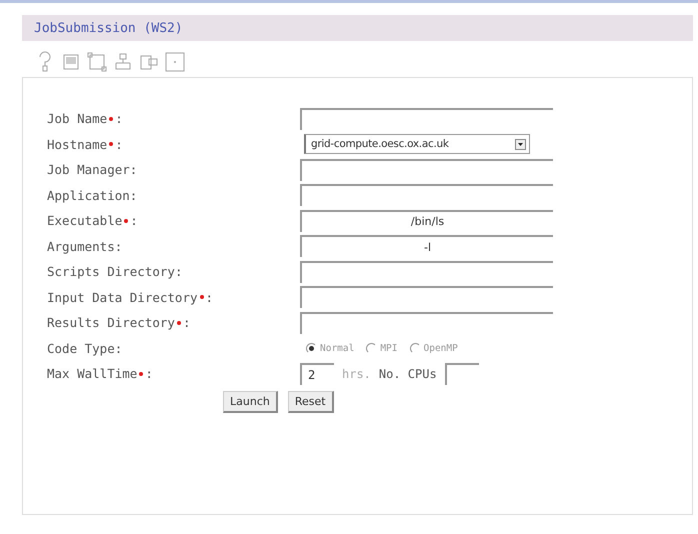 This screenshot has height=534, width=698. I want to click on hostname-dropdown: grid-compute.oesc.ox.ac.uk, so click(417, 144).